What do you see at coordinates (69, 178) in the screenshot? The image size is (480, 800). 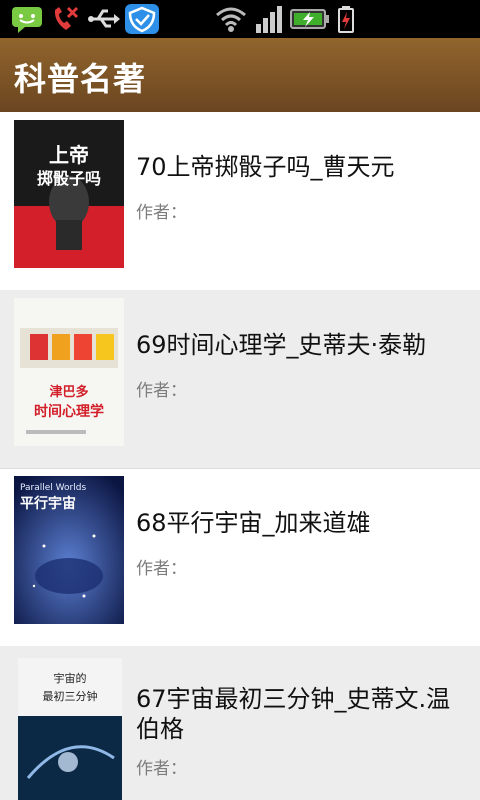 I see `svg-text: 掷骰子吗` at bounding box center [69, 178].